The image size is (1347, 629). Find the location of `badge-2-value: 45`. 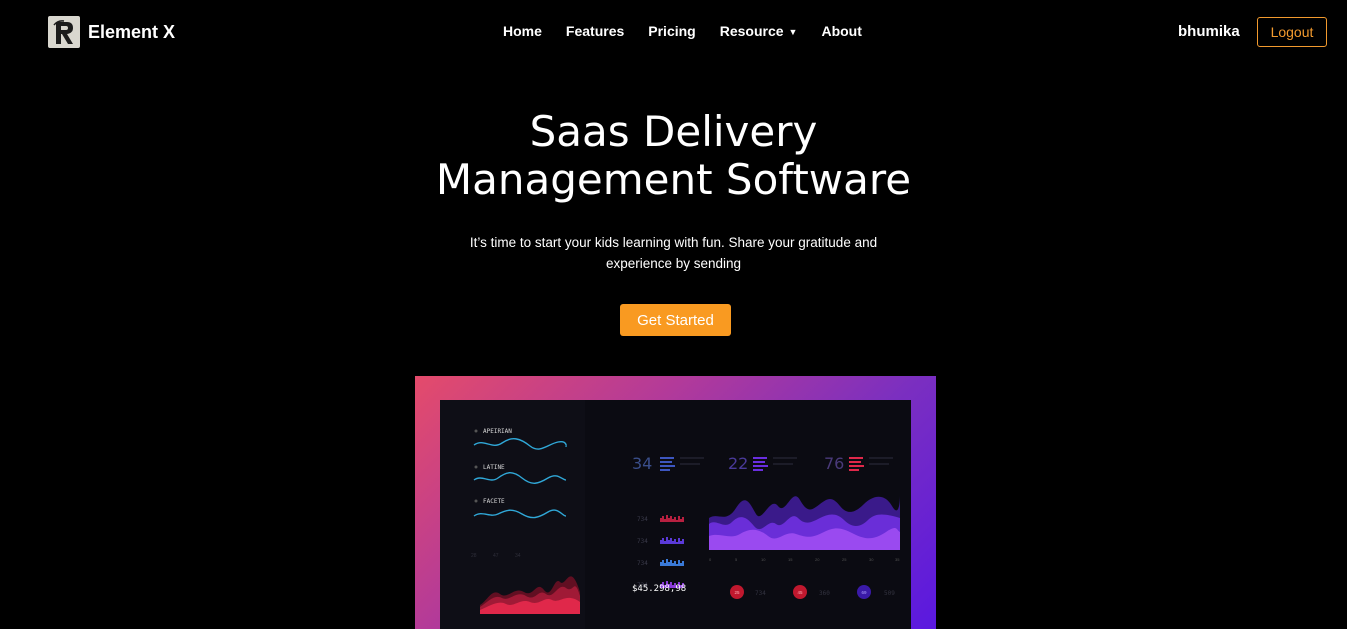

badge-2-value: 45 is located at coordinates (800, 592).